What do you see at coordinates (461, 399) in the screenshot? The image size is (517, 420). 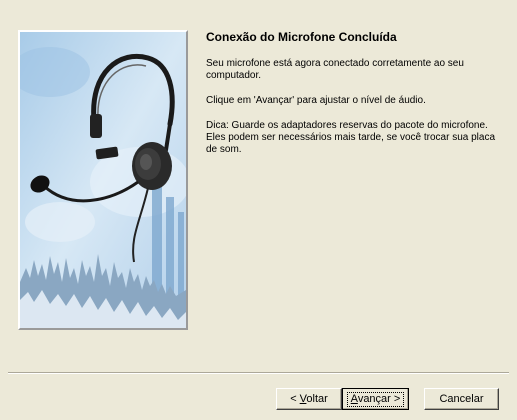 I see `cancel-button: Cancelar` at bounding box center [461, 399].